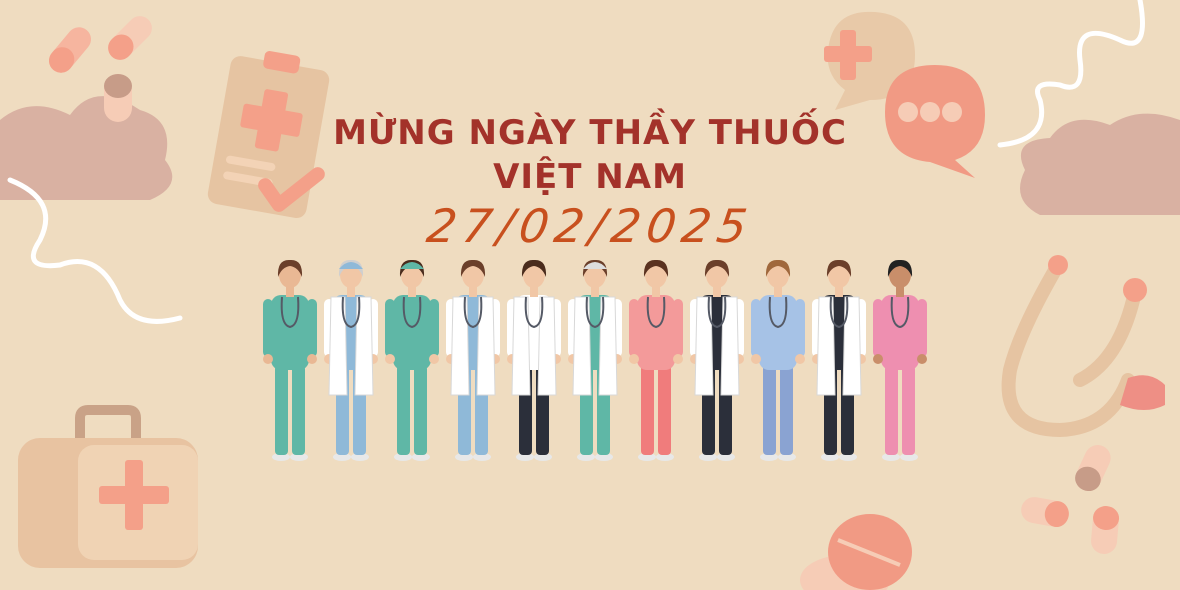  I want to click on figure-nurse-blue-scrubs-male, so click(778, 360).